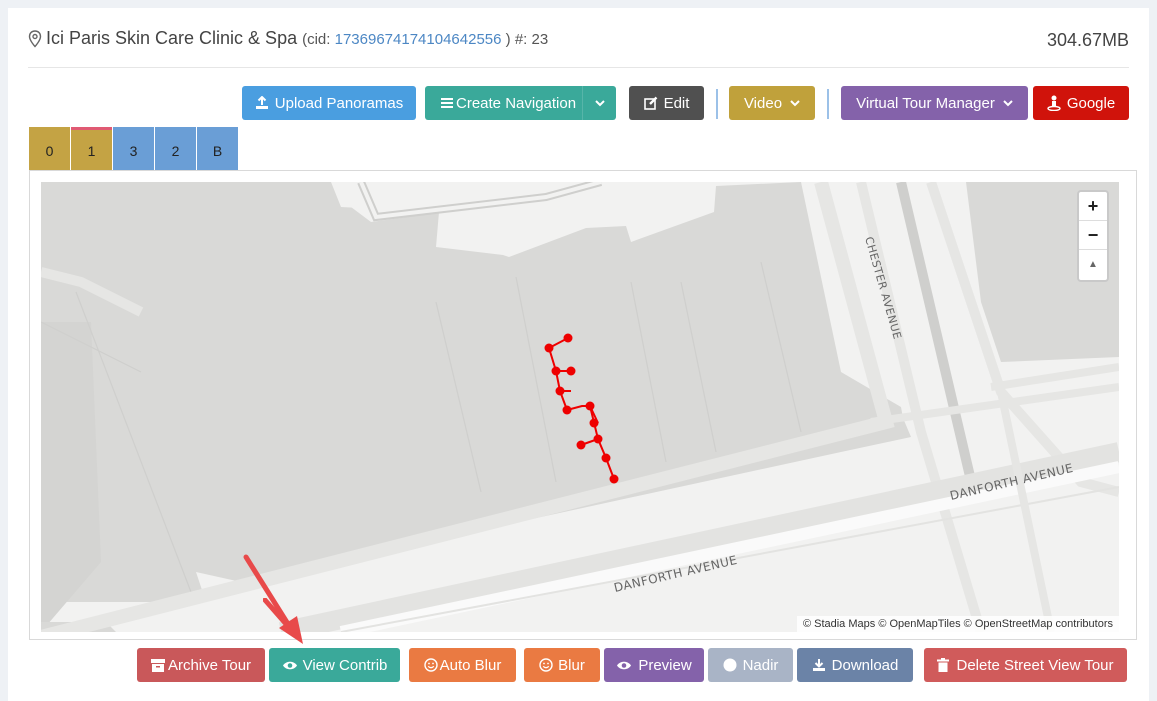  What do you see at coordinates (334, 665) in the screenshot?
I see `view-contrib-button: View Contrib` at bounding box center [334, 665].